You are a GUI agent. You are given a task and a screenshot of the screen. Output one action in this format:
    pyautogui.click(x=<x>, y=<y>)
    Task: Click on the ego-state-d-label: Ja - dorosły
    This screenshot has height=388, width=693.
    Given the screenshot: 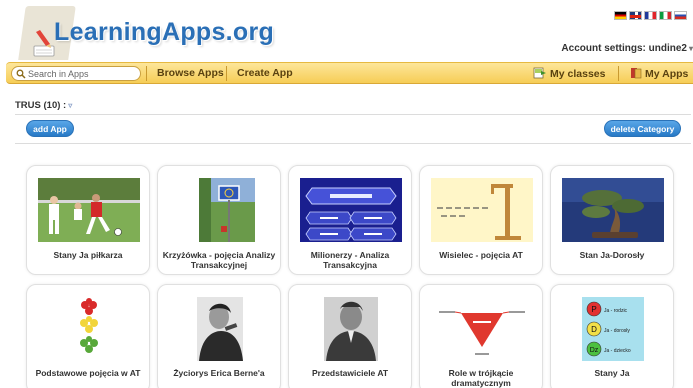 What is the action you would take?
    pyautogui.click(x=617, y=331)
    